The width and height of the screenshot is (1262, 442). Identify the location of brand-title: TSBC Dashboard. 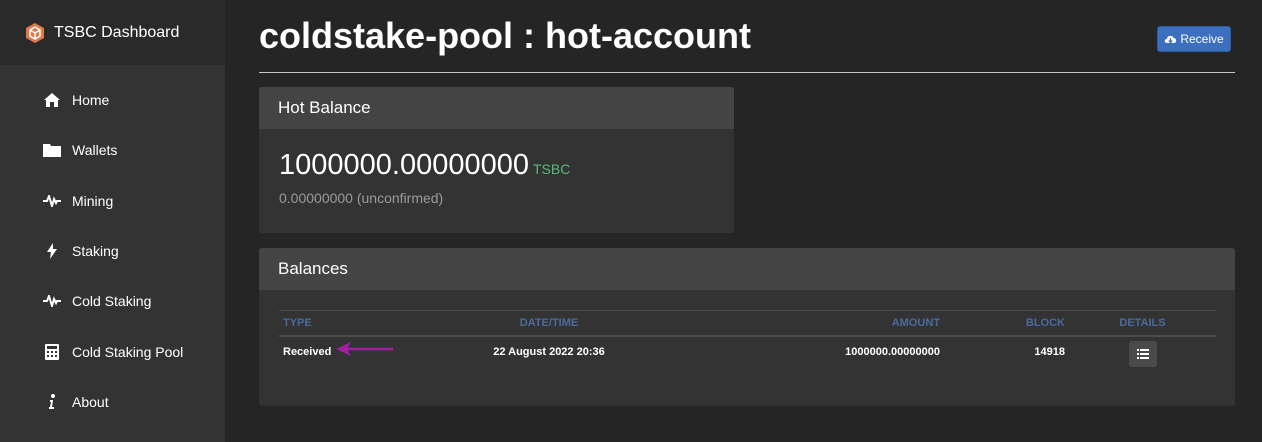
(117, 32).